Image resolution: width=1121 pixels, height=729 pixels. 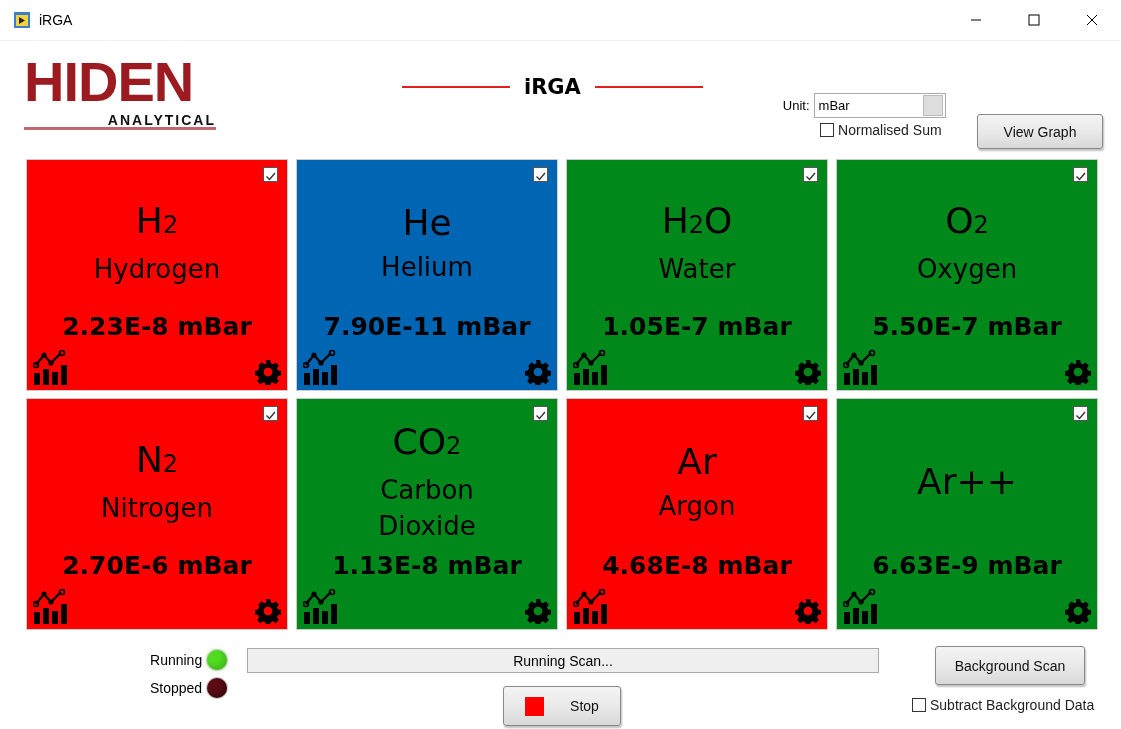 I want to click on gas-name: Hydrogen, so click(x=157, y=269).